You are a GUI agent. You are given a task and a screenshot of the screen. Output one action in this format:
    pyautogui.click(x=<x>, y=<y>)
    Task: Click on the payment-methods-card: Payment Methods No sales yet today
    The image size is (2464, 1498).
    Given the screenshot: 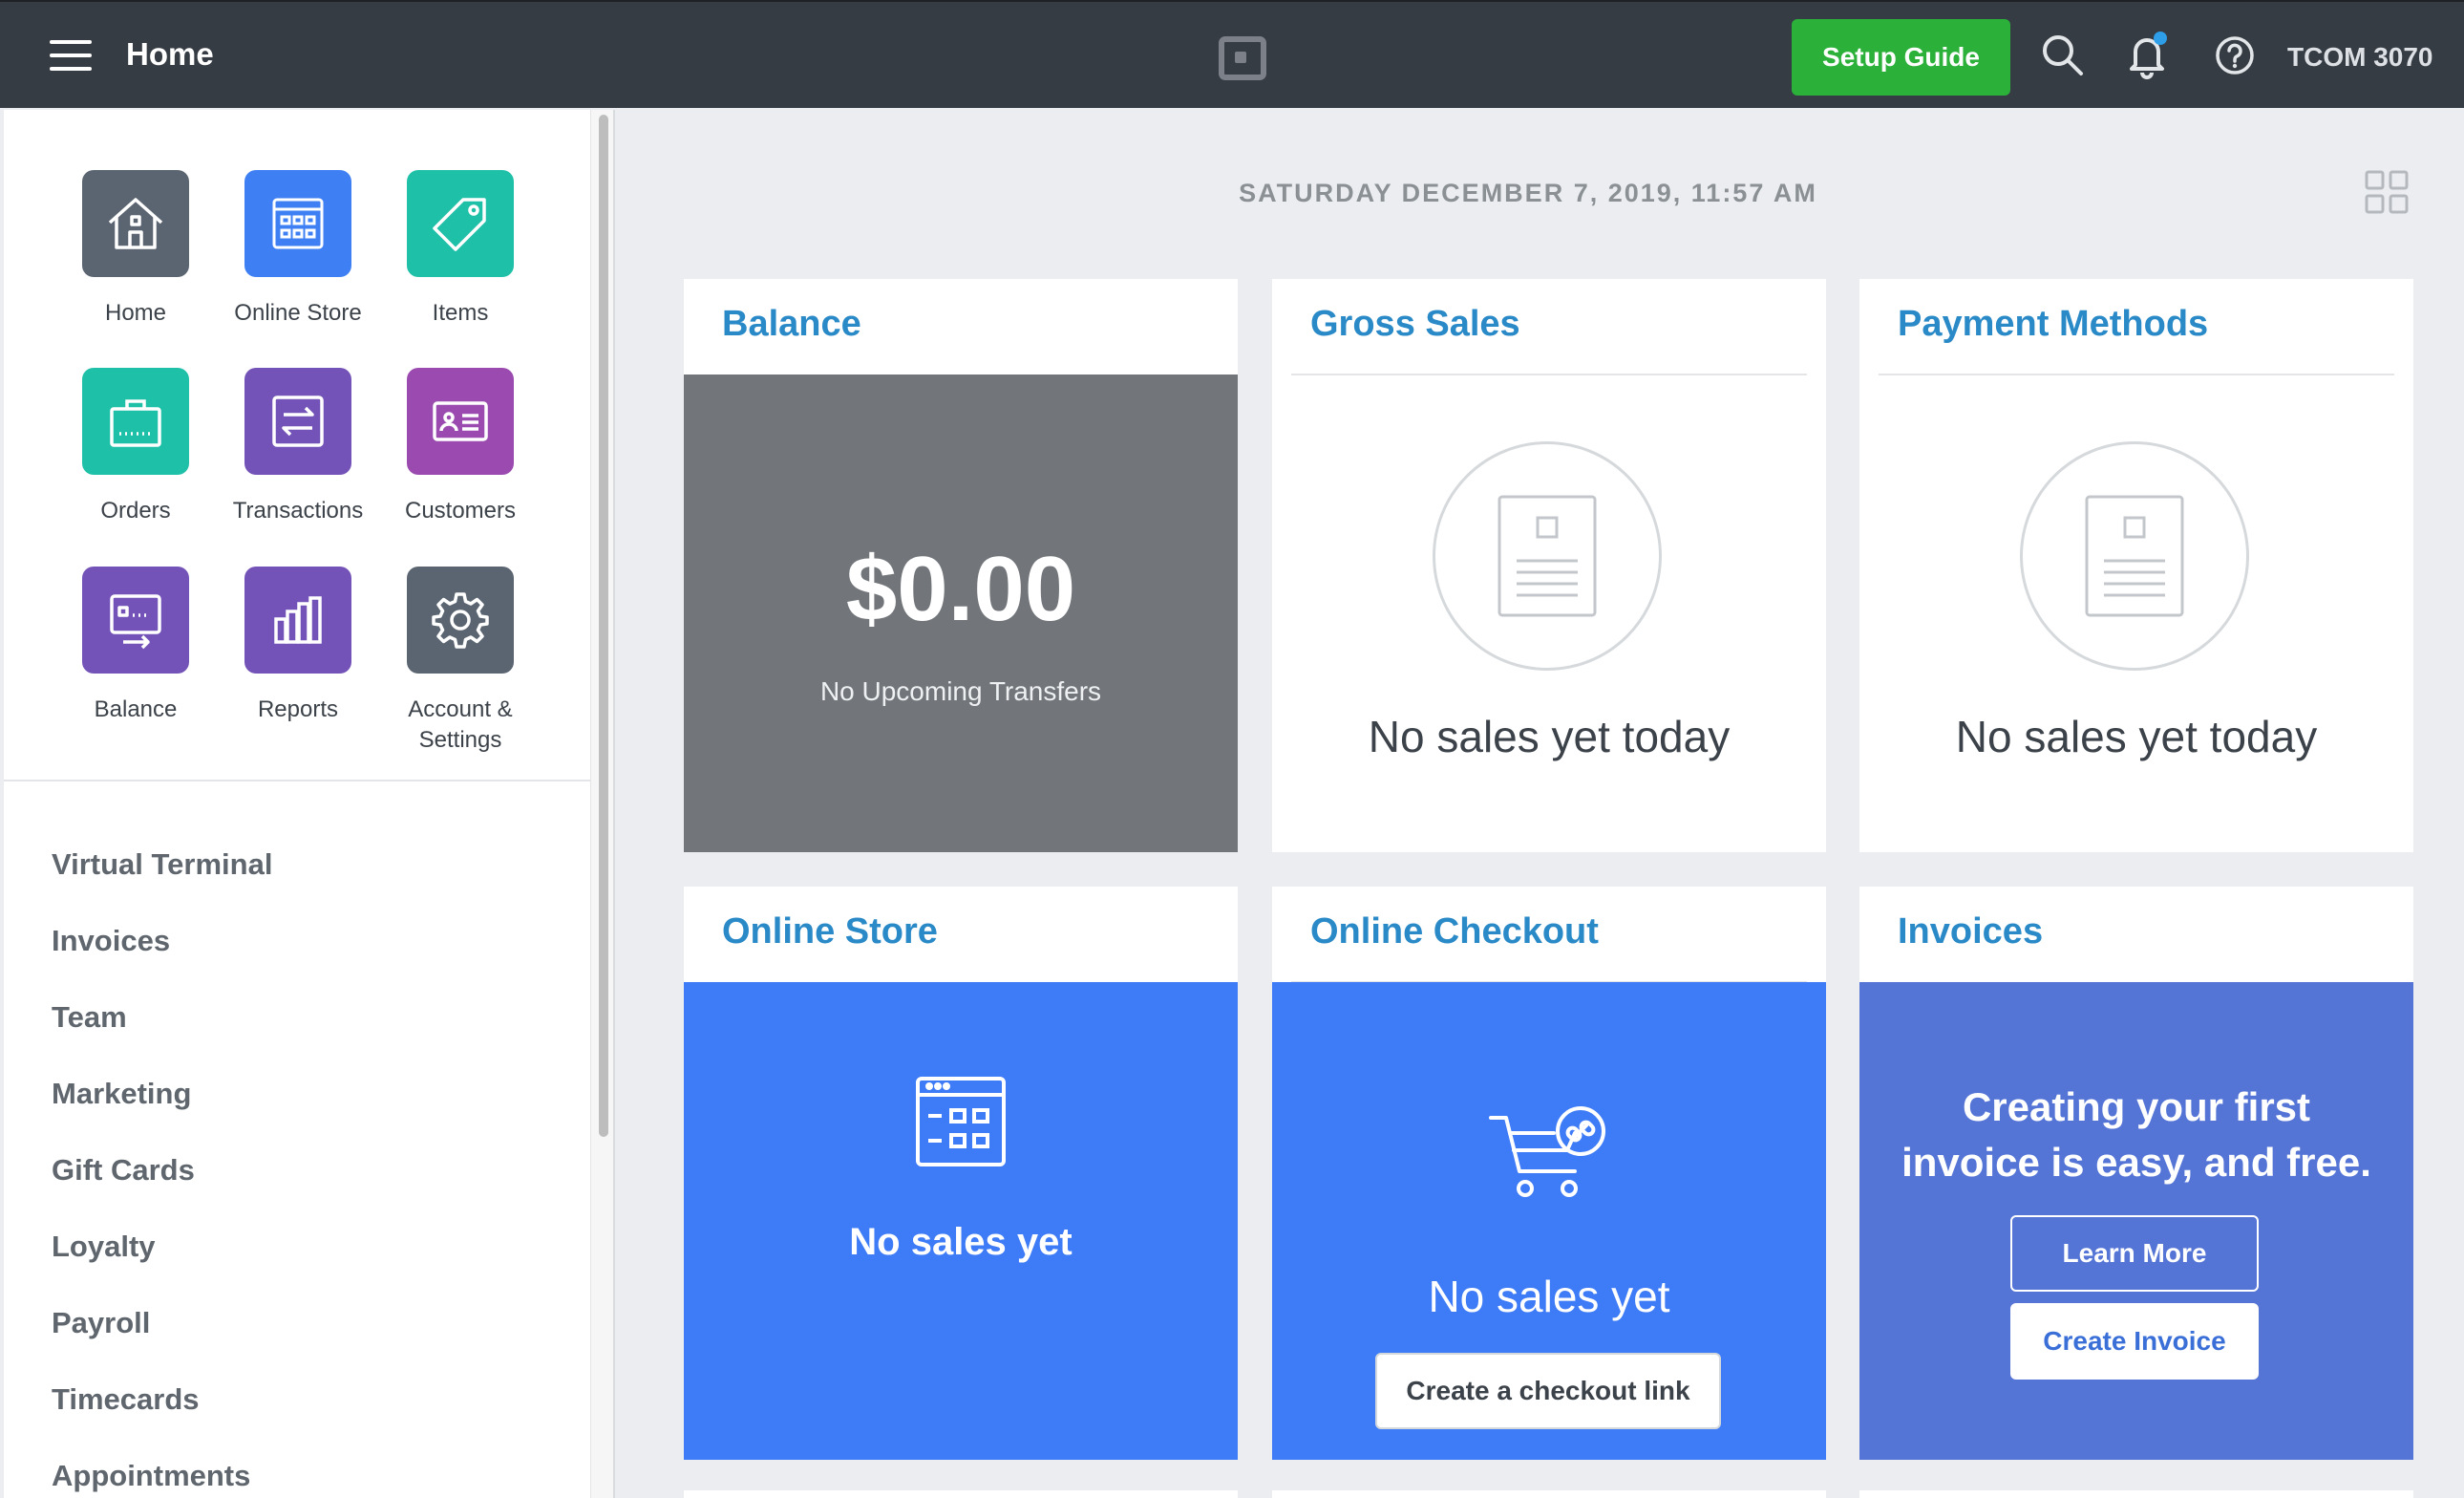 What is the action you would take?
    pyautogui.click(x=2136, y=565)
    